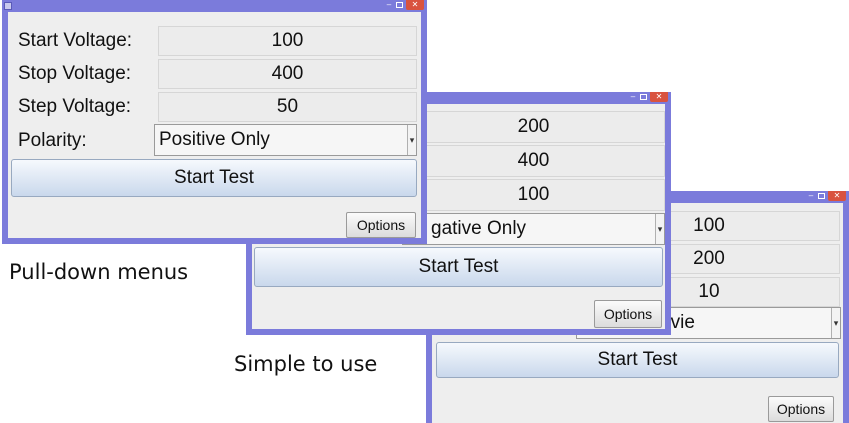  What do you see at coordinates (75, 106) in the screenshot?
I see `step-voltage-label: Step Voltage:` at bounding box center [75, 106].